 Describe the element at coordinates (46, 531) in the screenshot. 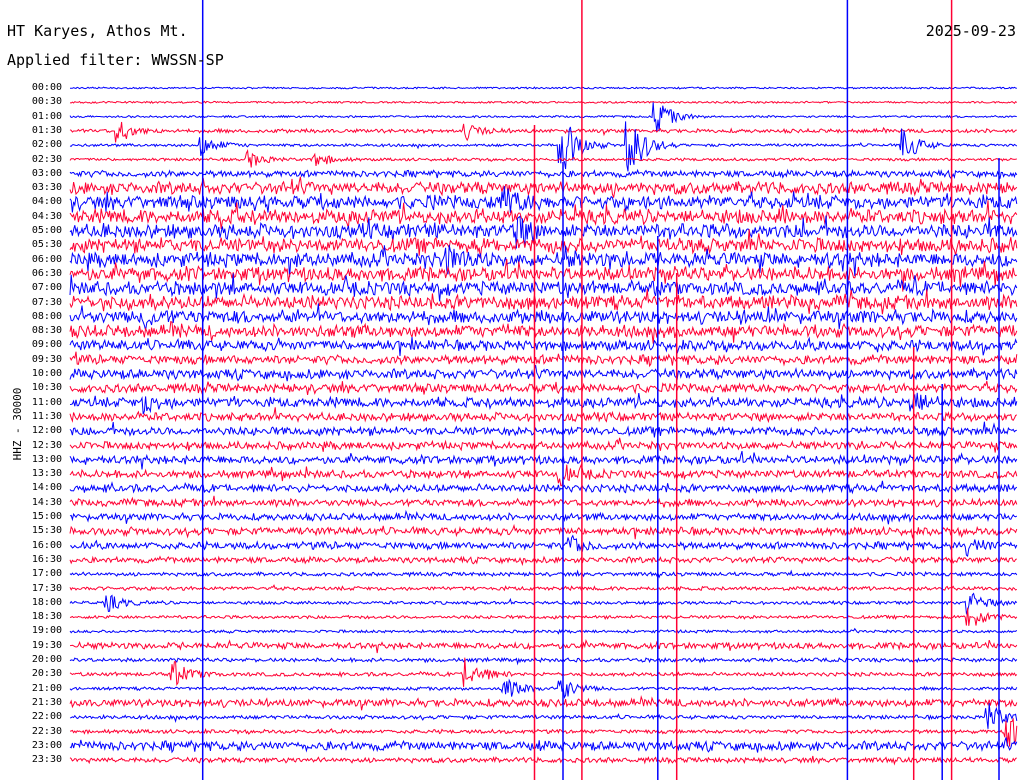

I see `time-label: 15:30` at that location.